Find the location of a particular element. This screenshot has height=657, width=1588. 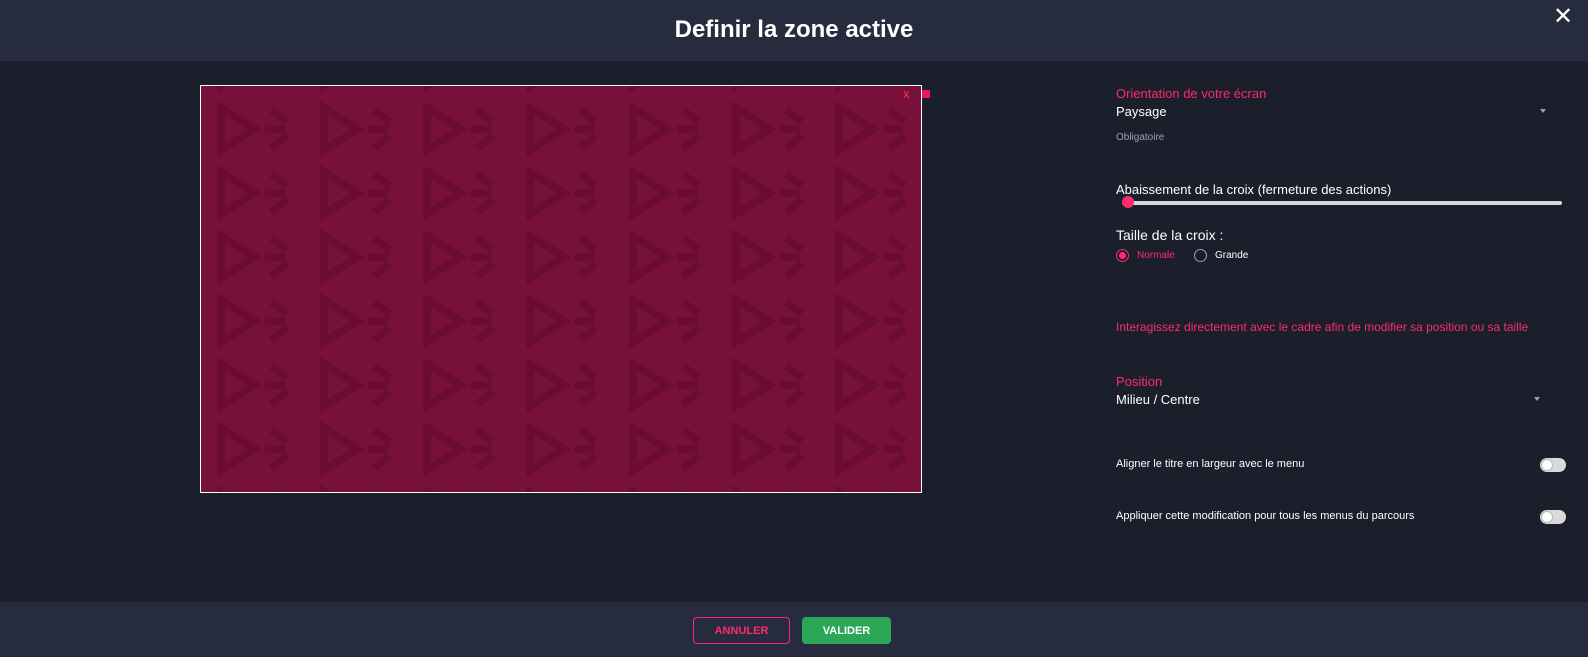

cross-lowering-slider is located at coordinates (1342, 202).